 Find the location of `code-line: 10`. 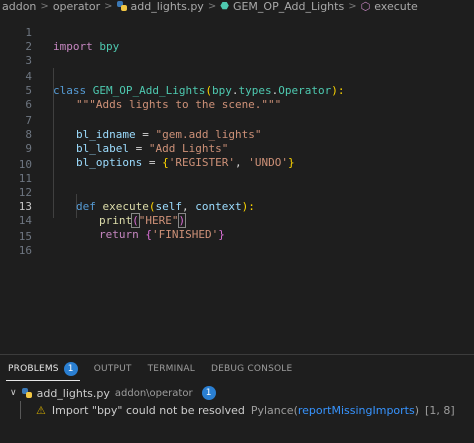

code-line: 10 is located at coordinates (237, 157).